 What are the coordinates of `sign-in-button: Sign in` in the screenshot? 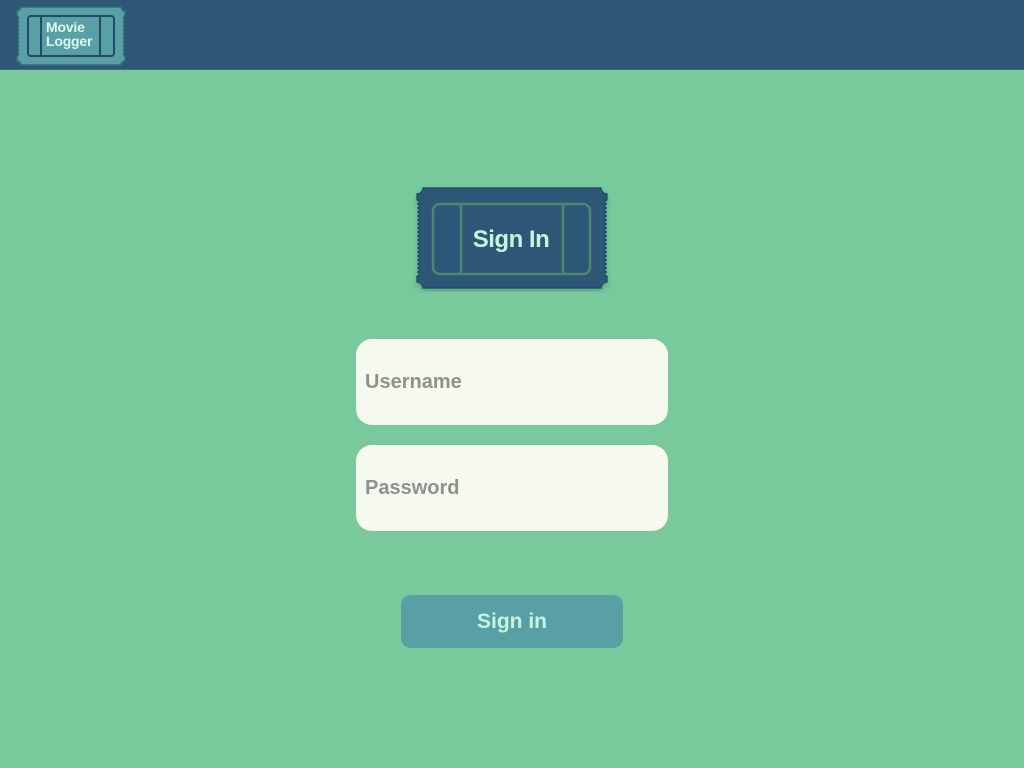 It's located at (512, 621).